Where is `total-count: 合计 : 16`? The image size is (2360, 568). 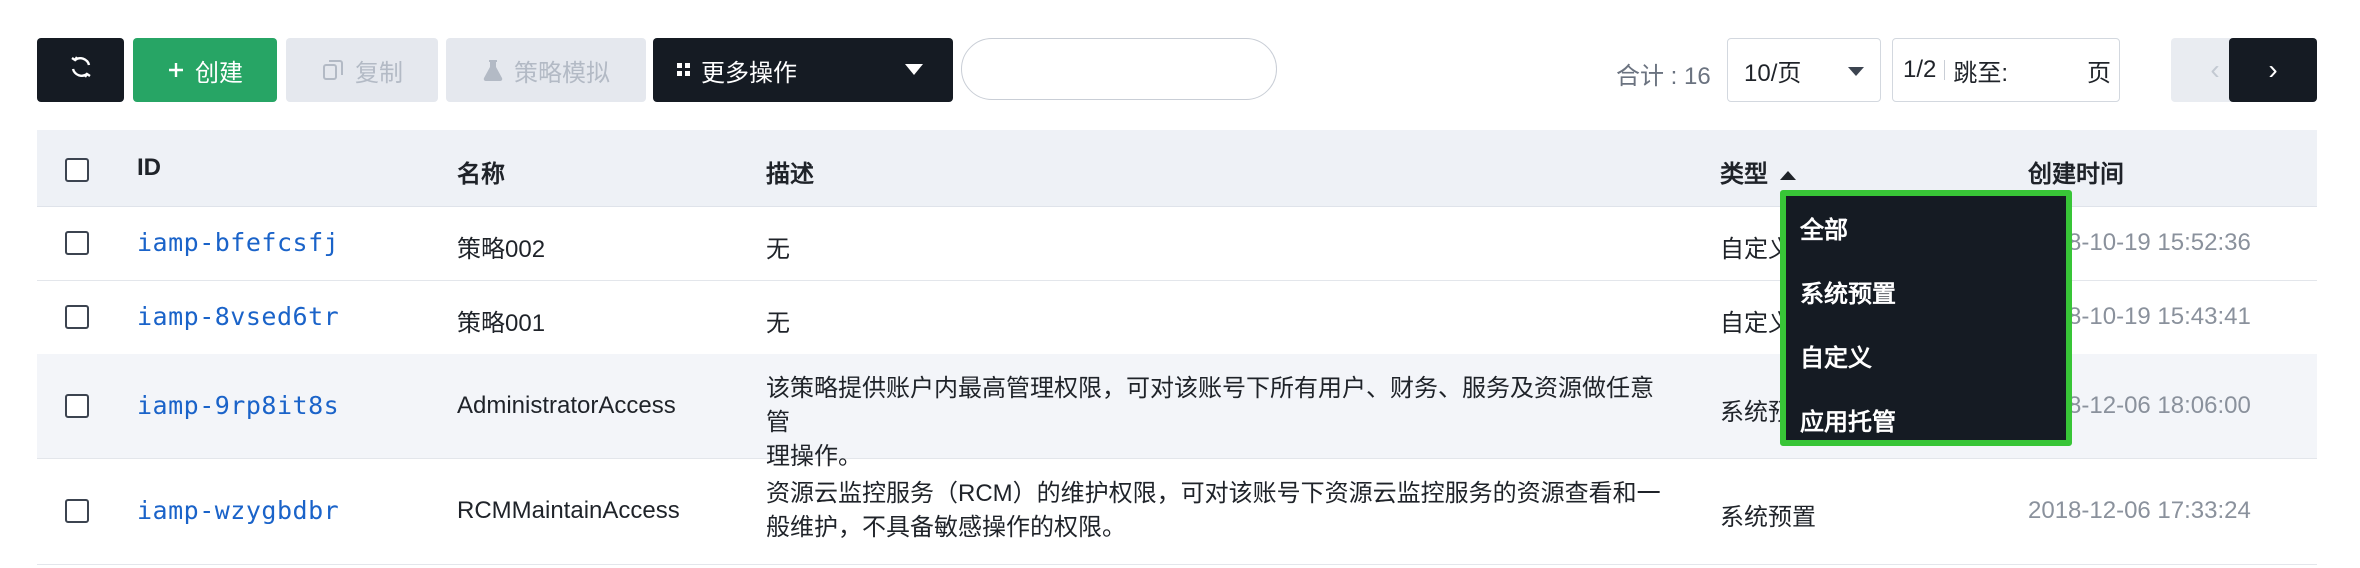 total-count: 合计 : 16 is located at coordinates (1663, 76).